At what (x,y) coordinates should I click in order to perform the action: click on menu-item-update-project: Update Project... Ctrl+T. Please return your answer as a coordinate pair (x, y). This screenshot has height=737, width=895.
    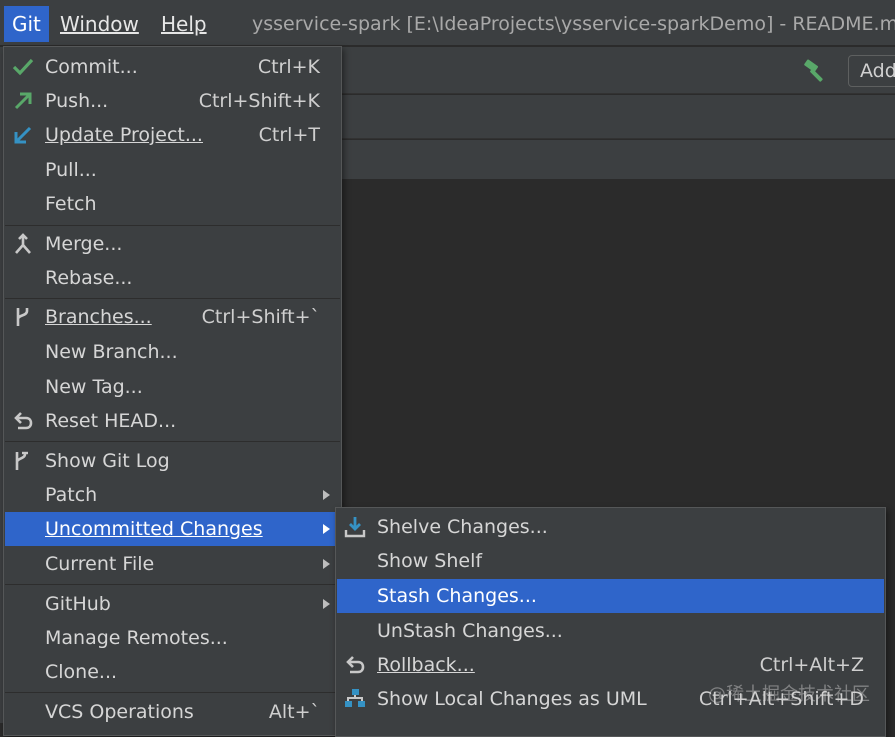
    Looking at the image, I should click on (172, 135).